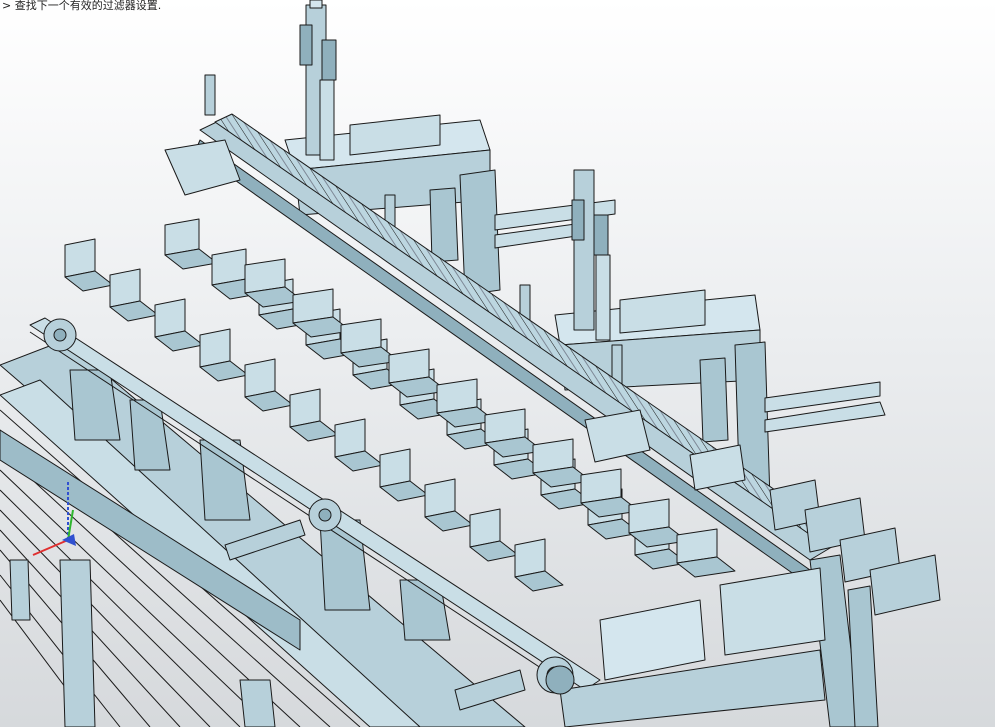 This screenshot has width=995, height=727. What do you see at coordinates (685, 647) in the screenshot?
I see `lower-right-assembly` at bounding box center [685, 647].